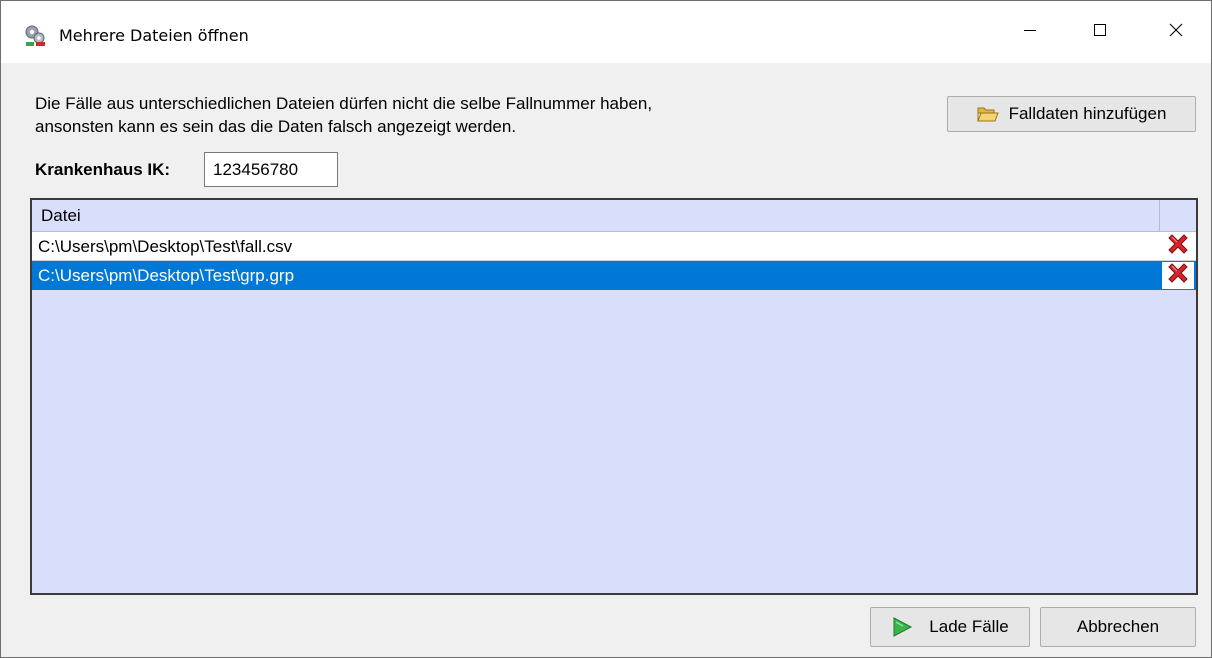 The width and height of the screenshot is (1212, 658). Describe the element at coordinates (614, 246) in the screenshot. I see `table-row: C:\Users\pm\Desktop\Test\fall.csv` at that location.